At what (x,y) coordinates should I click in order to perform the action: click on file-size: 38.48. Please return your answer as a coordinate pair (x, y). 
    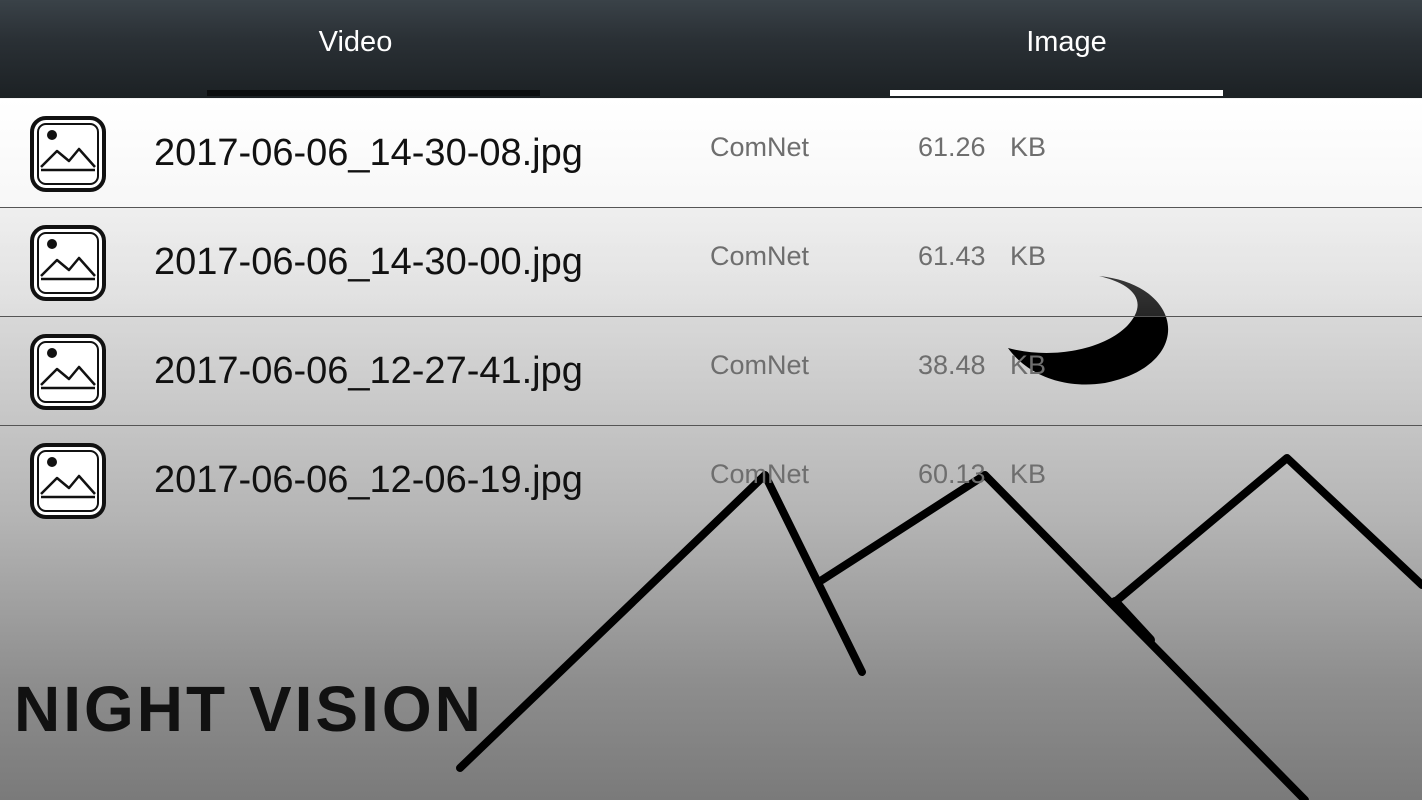
    Looking at the image, I should click on (952, 365).